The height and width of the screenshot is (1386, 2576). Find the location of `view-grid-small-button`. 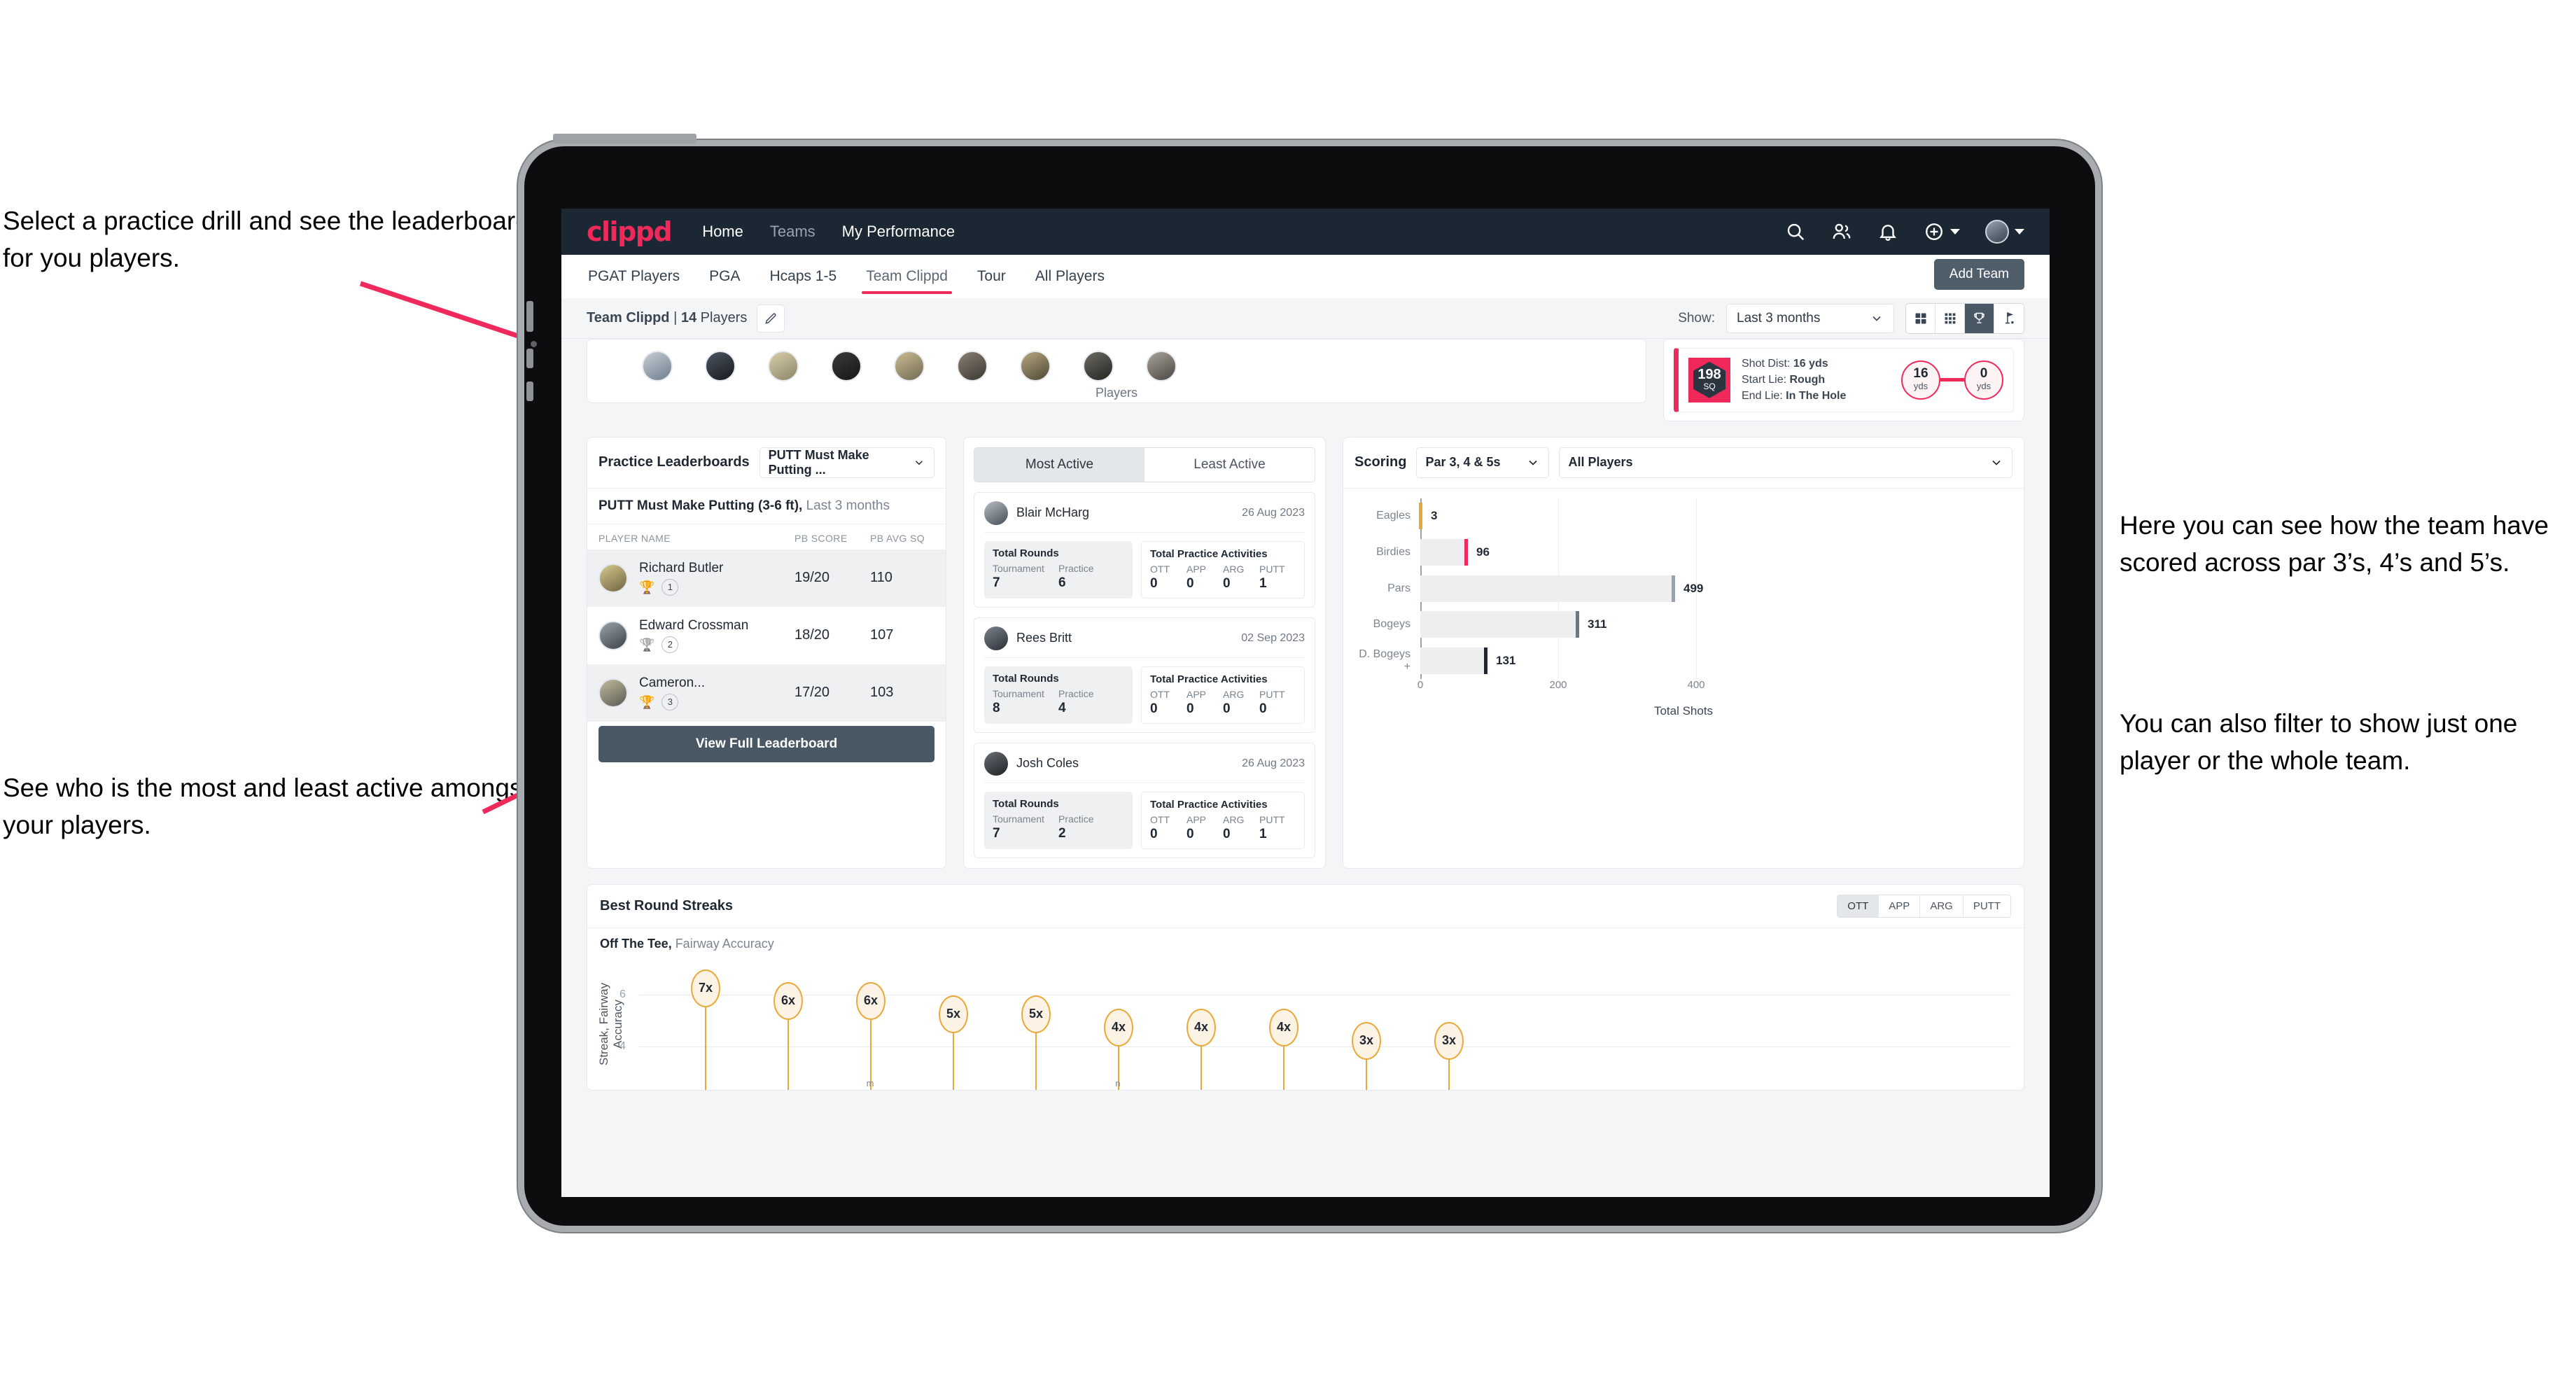

view-grid-small-button is located at coordinates (1950, 318).